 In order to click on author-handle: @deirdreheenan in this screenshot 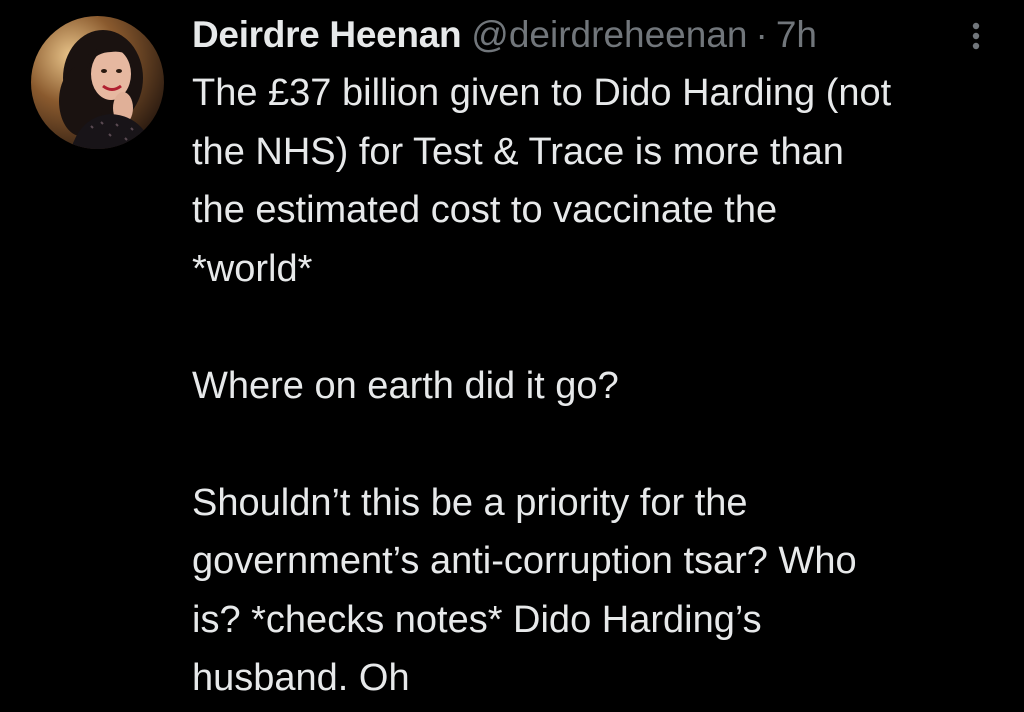, I will do `click(609, 35)`.